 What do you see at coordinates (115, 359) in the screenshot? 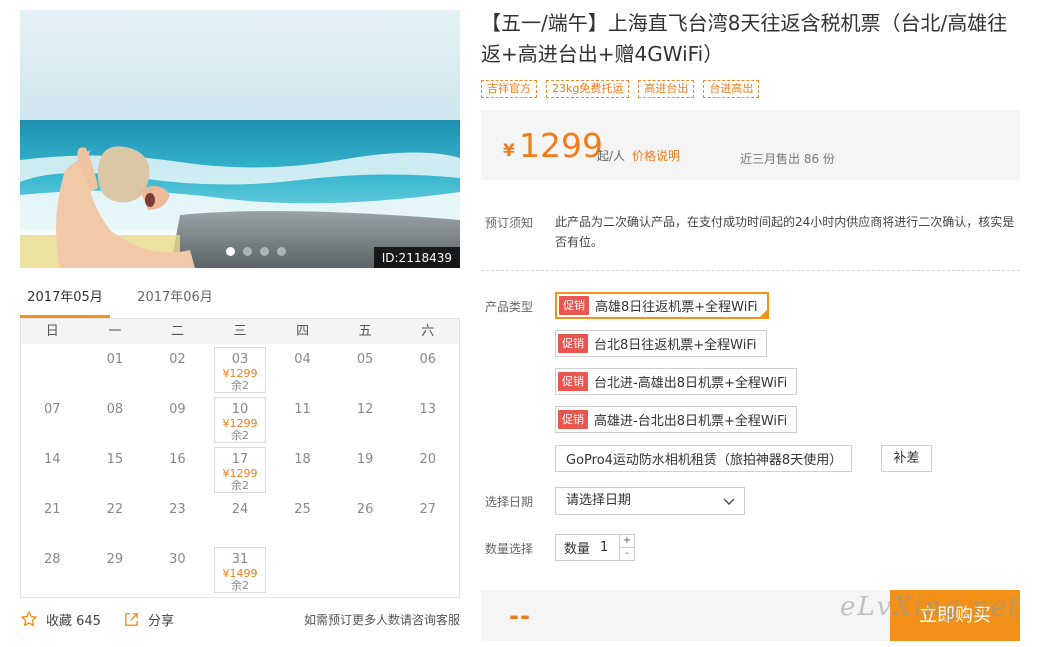
I see `day-number: 01` at bounding box center [115, 359].